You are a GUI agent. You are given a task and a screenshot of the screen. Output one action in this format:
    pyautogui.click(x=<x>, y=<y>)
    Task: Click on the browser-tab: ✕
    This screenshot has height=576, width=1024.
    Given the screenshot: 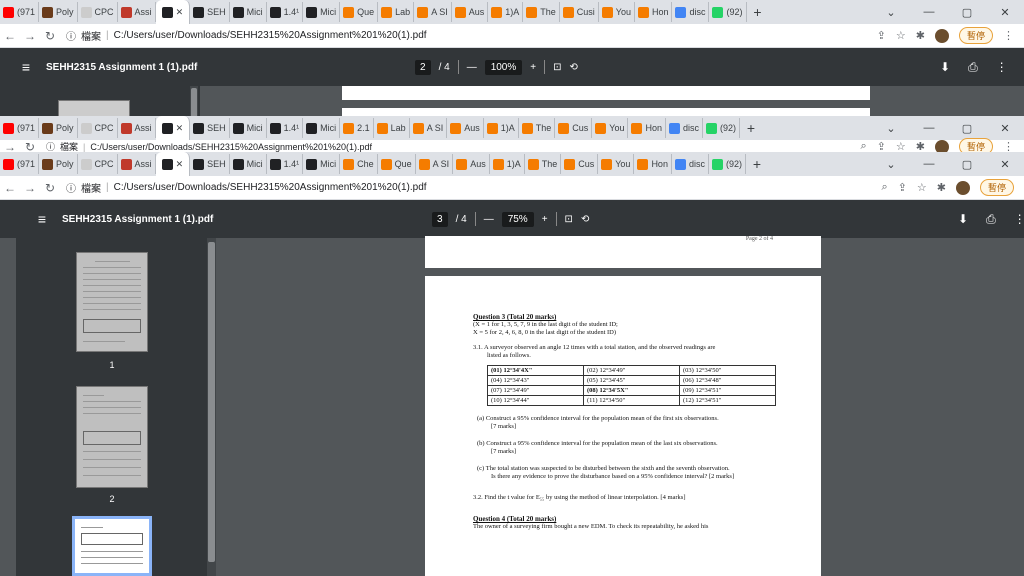 What is the action you would take?
    pyautogui.click(x=173, y=12)
    